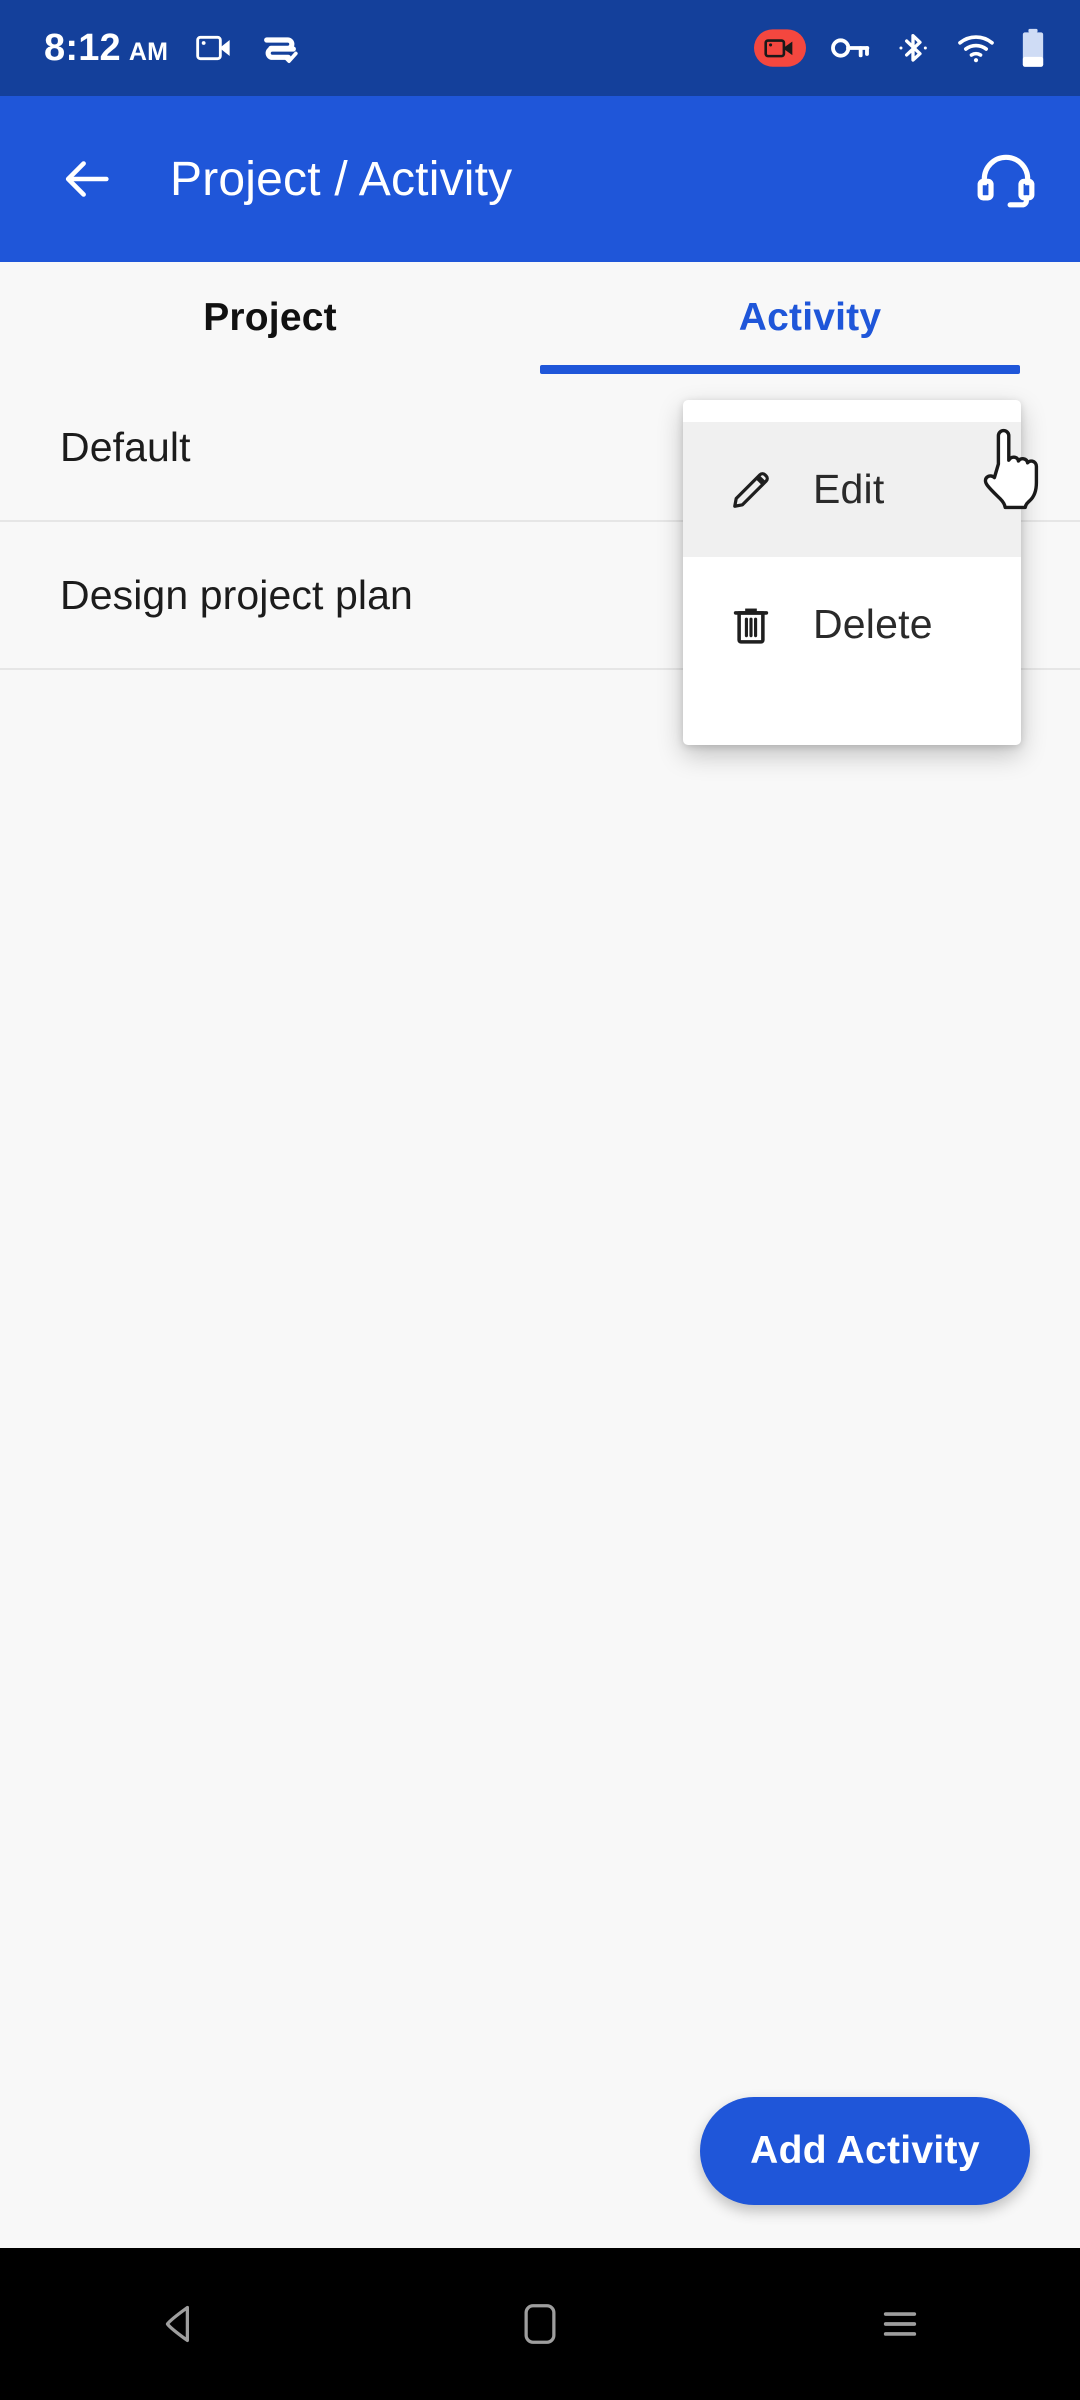 This screenshot has height=2400, width=1080. I want to click on screen-record-icon, so click(213, 48).